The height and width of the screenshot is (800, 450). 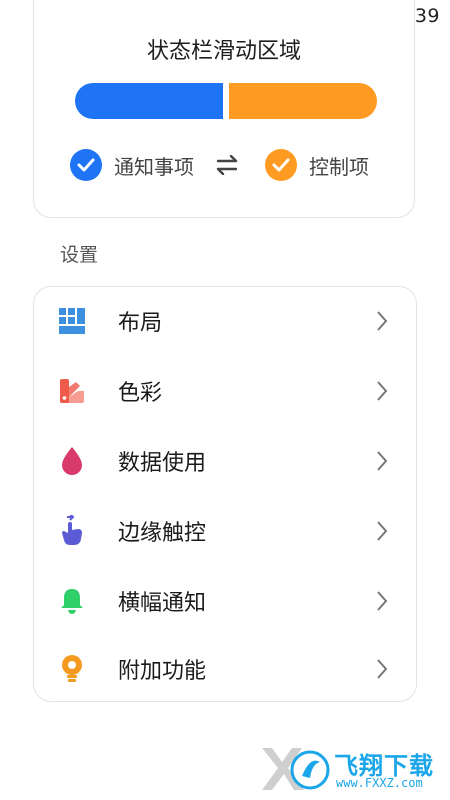 I want to click on settings-item-color: 色彩, so click(x=225, y=391).